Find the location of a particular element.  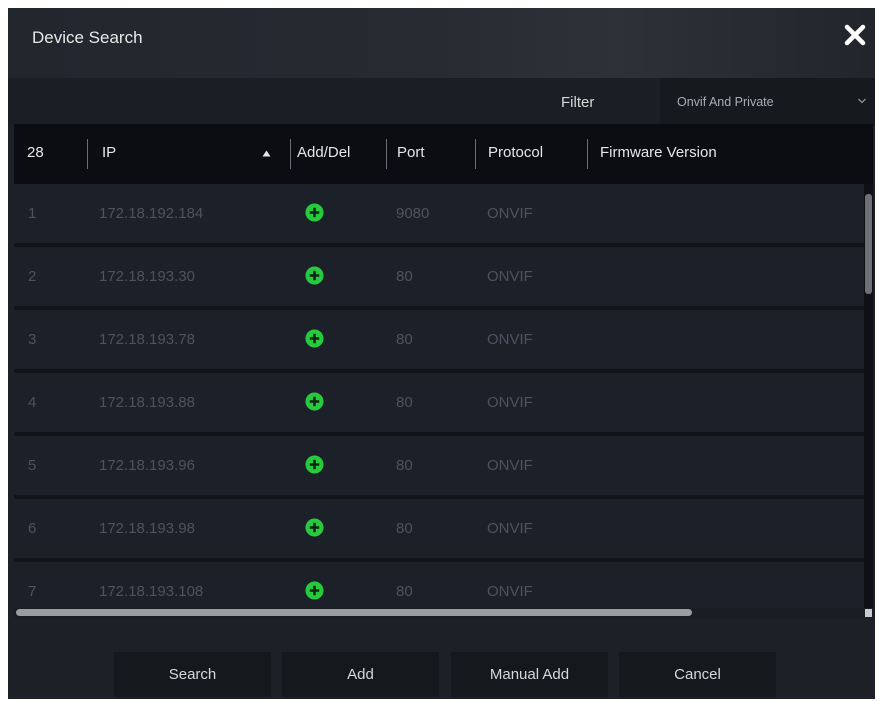

column-header-port: Port is located at coordinates (411, 152).